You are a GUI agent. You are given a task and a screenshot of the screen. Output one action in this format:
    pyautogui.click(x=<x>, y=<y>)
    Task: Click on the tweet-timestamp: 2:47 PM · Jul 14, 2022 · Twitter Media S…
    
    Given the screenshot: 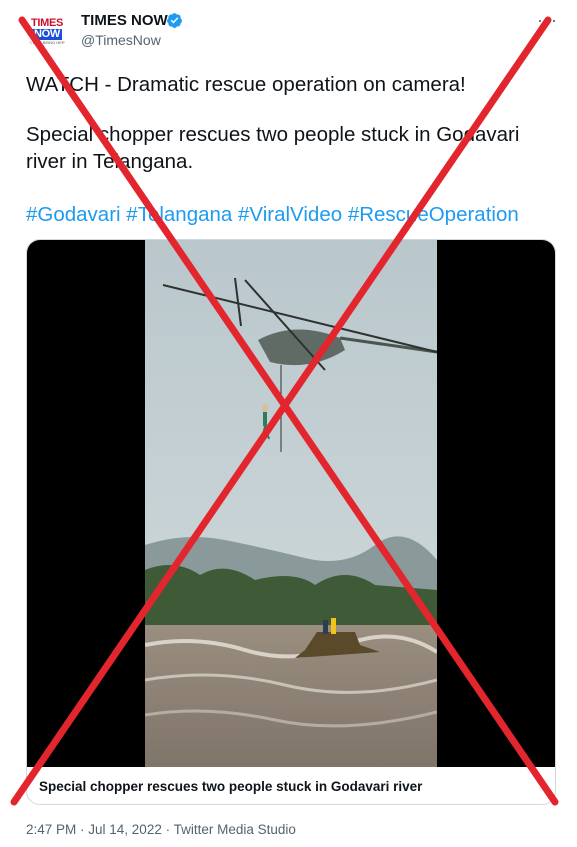 What is the action you would take?
    pyautogui.click(x=161, y=829)
    